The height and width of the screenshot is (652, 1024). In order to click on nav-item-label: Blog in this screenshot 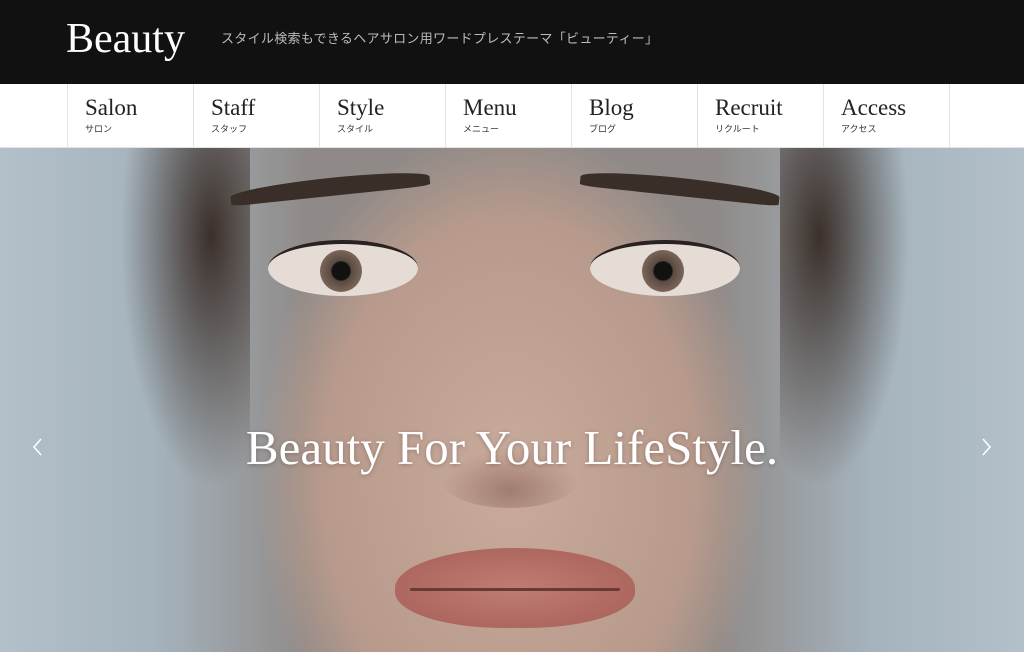, I will do `click(611, 107)`.